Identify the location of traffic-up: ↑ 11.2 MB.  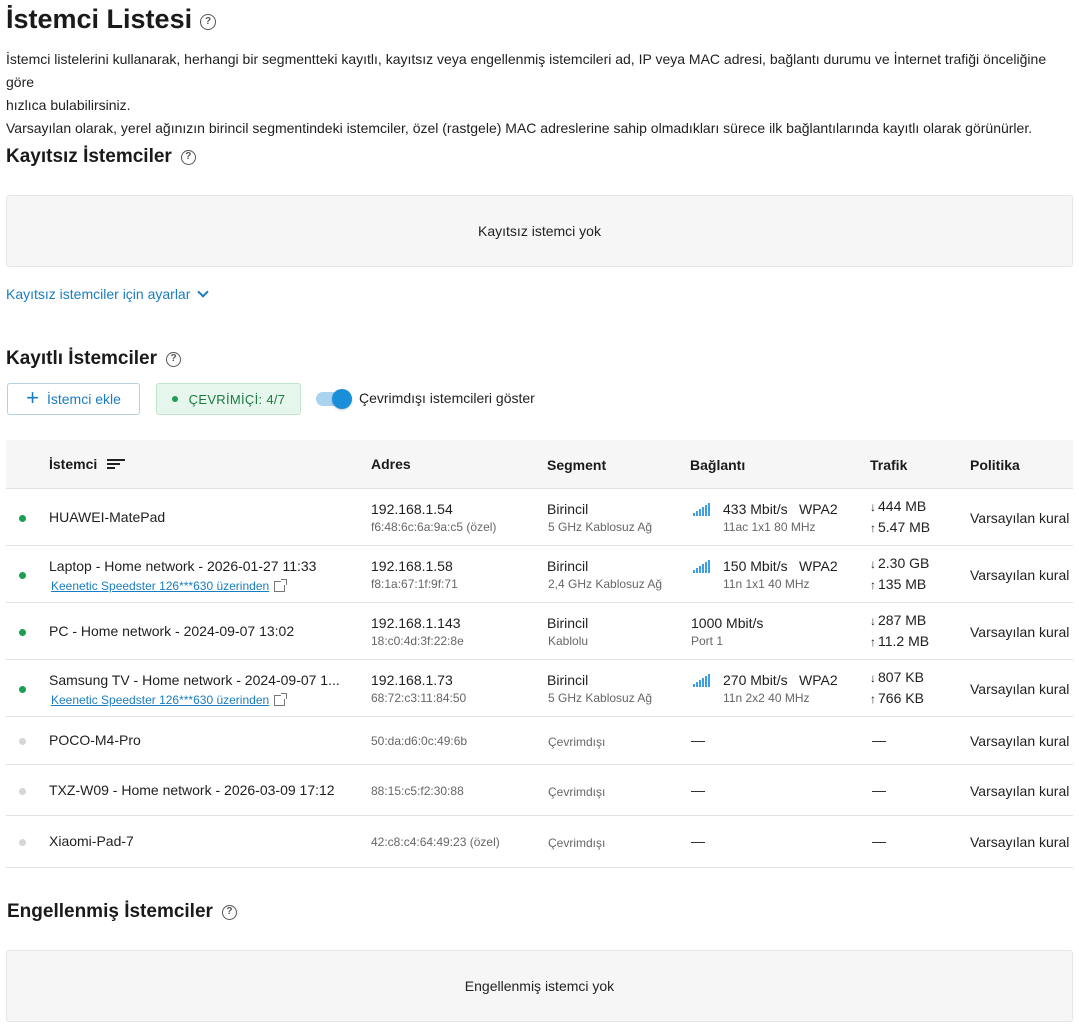
(900, 641).